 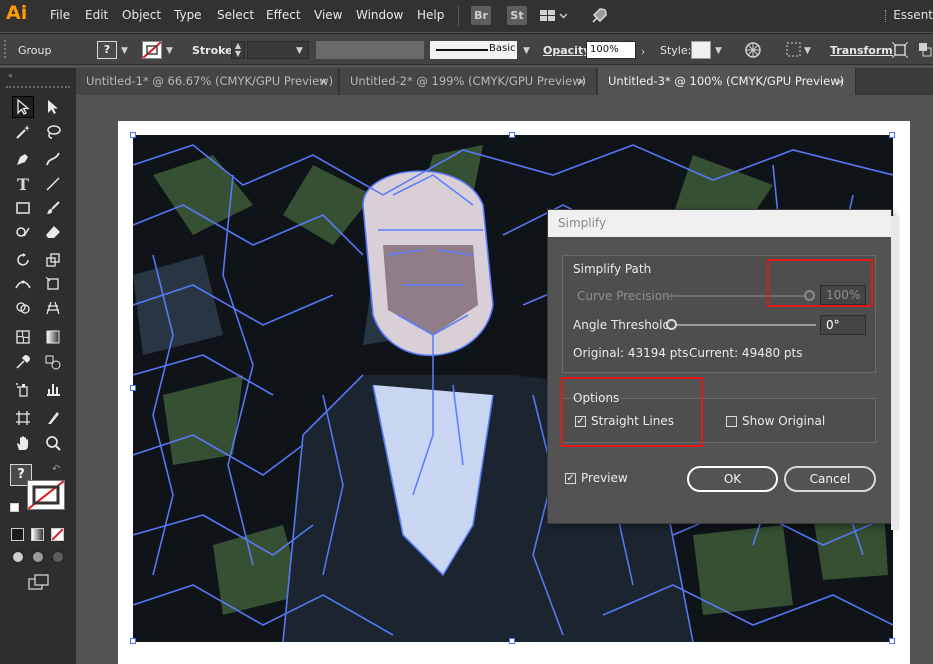 I want to click on rotate-tool-icon, so click(x=23, y=260).